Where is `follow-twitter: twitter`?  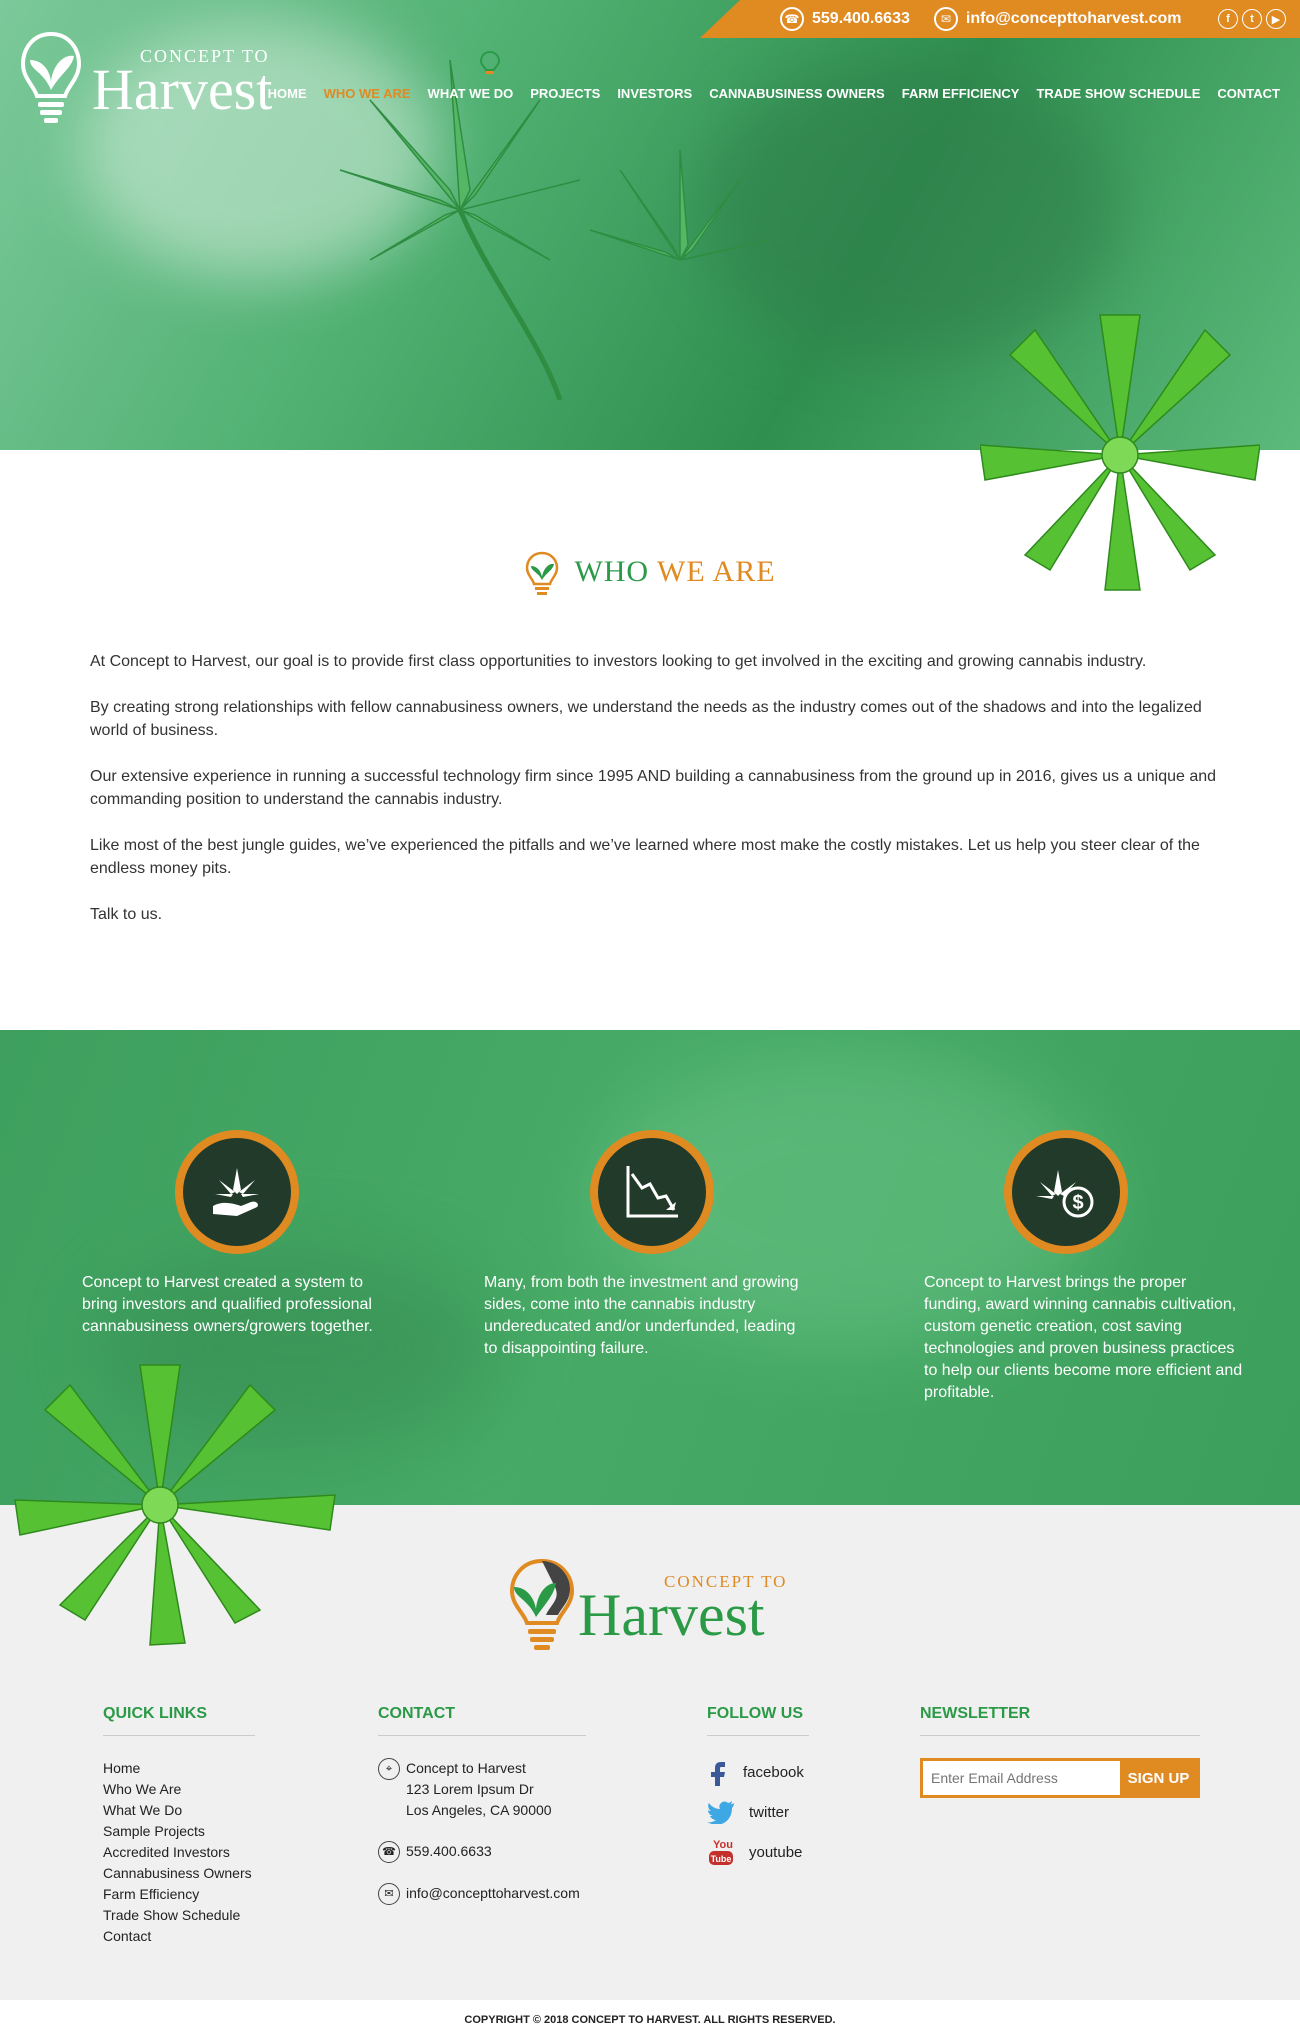
follow-twitter: twitter is located at coordinates (758, 1812).